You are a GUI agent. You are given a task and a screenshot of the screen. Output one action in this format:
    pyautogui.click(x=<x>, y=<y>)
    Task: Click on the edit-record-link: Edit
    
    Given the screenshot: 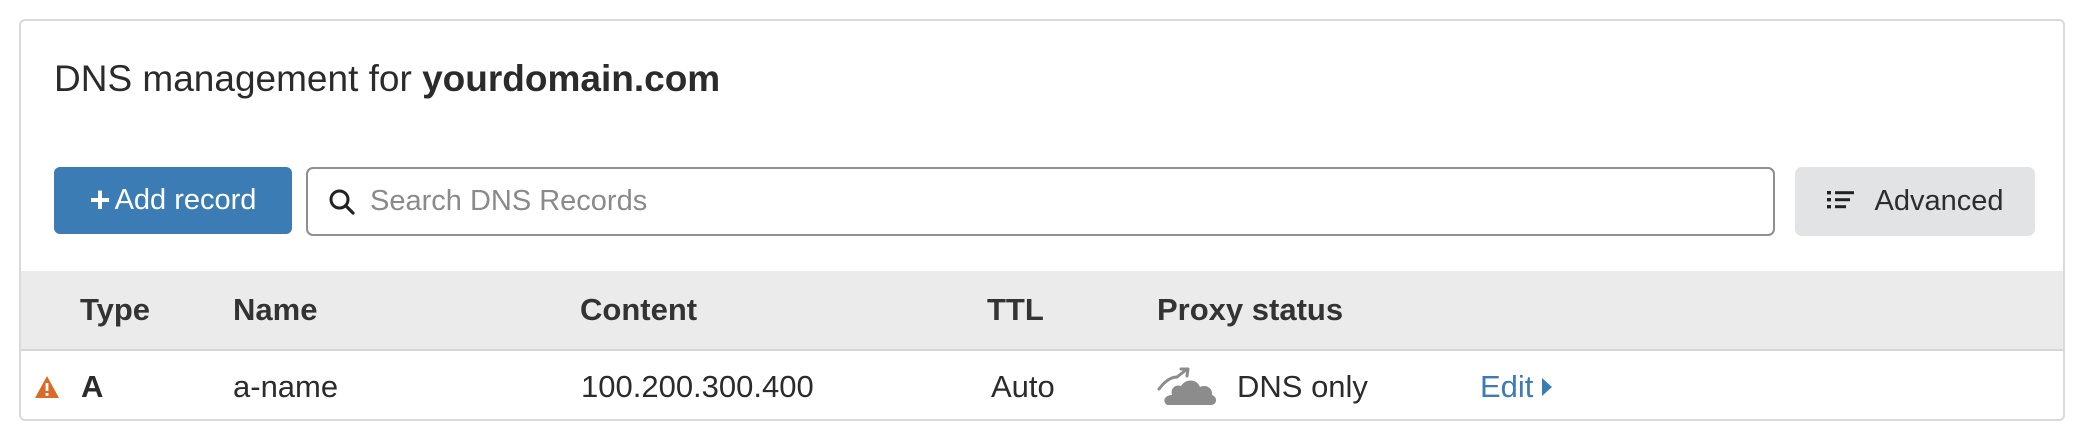 What is the action you would take?
    pyautogui.click(x=1517, y=385)
    